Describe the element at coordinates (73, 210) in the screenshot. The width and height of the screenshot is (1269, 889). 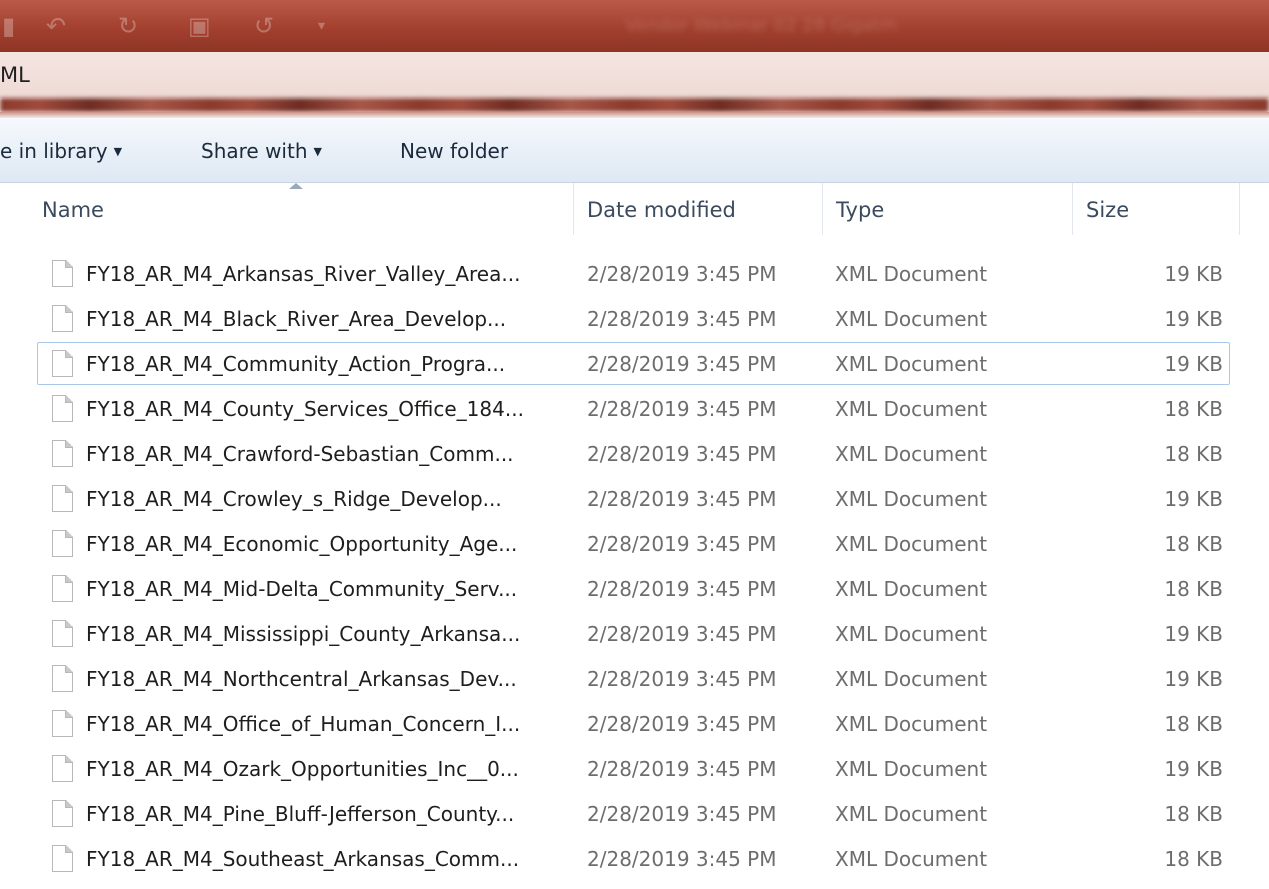
I see `column-header-name: Name` at that location.